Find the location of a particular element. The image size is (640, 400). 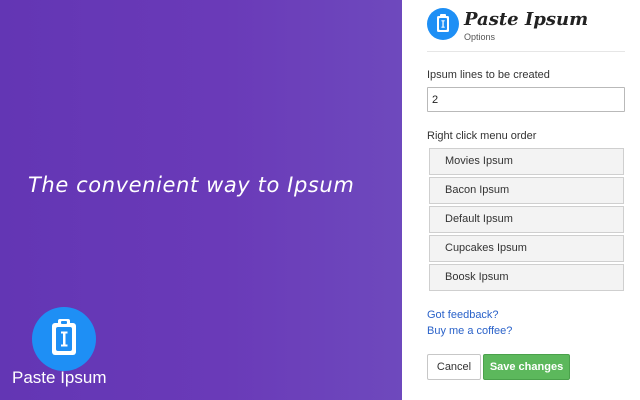

page-title: Paste Ipsum is located at coordinates (526, 19).